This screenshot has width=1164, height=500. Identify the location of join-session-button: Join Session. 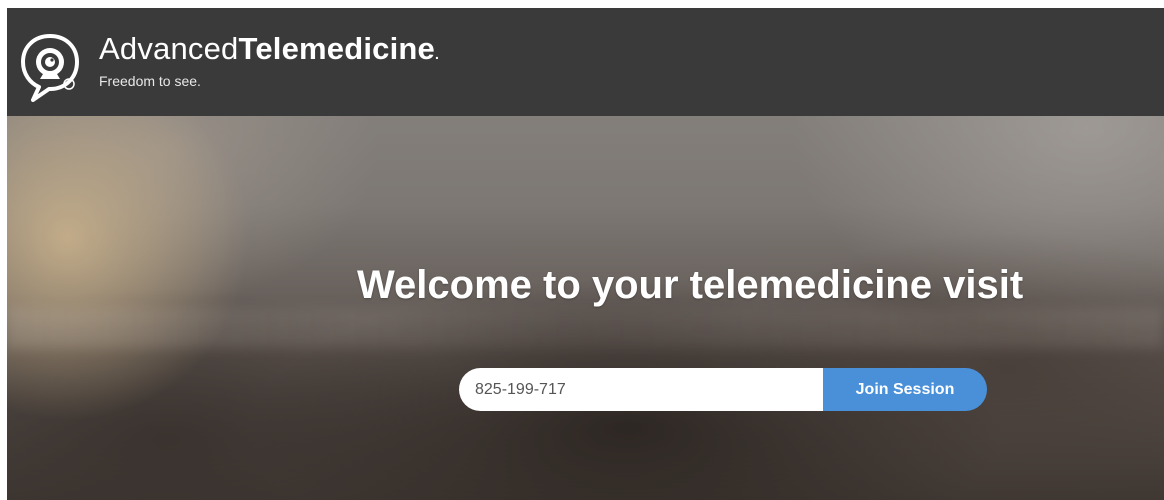
(905, 389).